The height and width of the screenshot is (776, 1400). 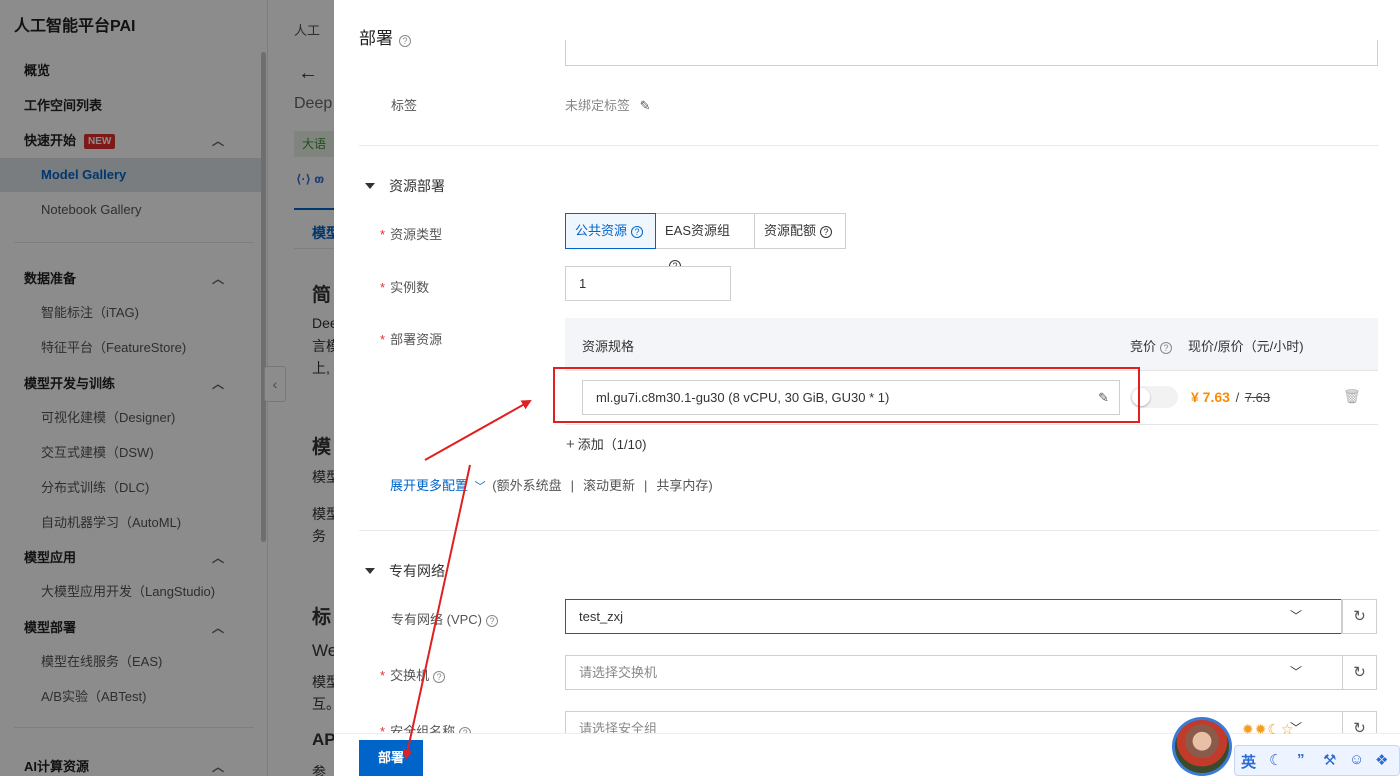 I want to click on instance-count-input: 1, so click(x=648, y=283).